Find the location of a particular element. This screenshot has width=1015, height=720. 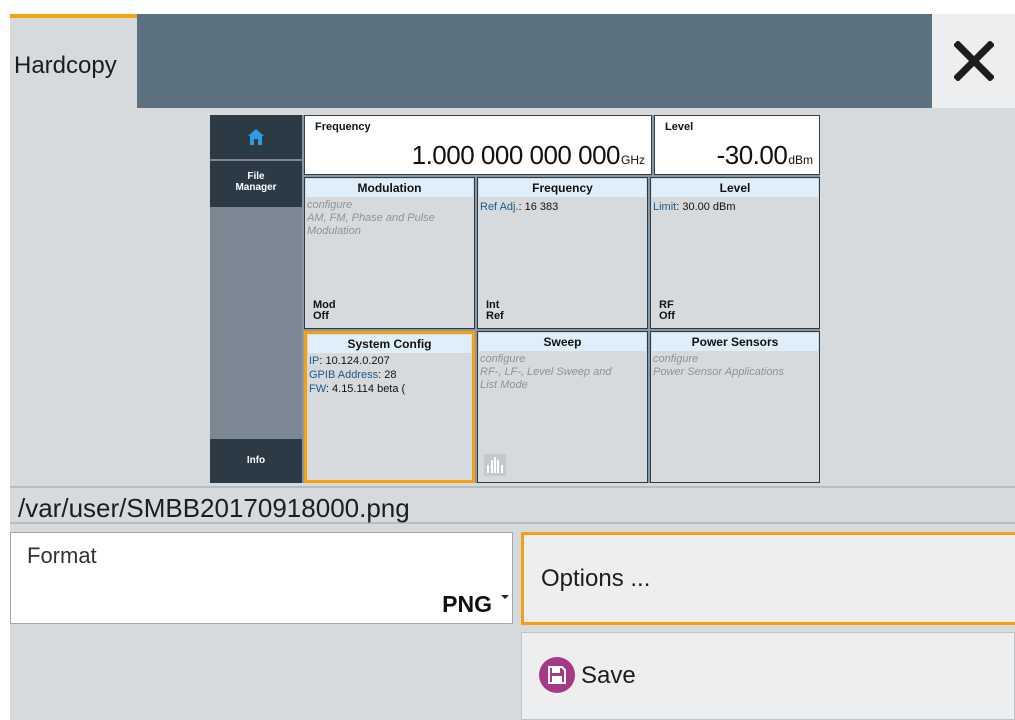

file-path-bar: /var/user/SMBB20170918000.png is located at coordinates (512, 505).